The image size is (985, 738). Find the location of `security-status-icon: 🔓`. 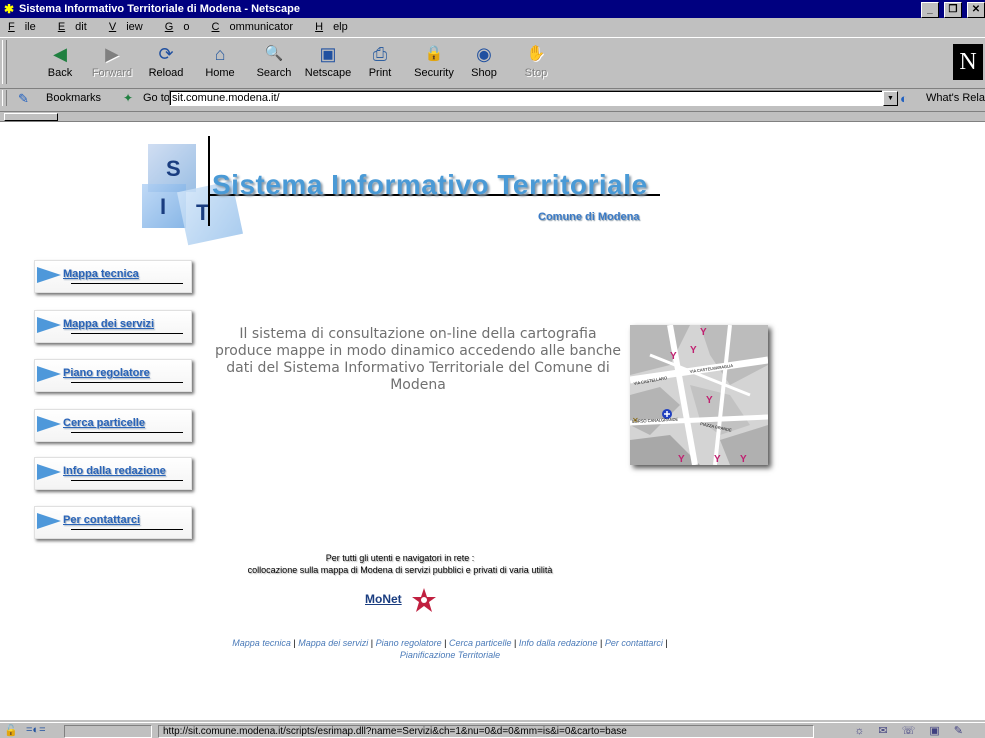

security-status-icon: 🔓 is located at coordinates (11, 730).